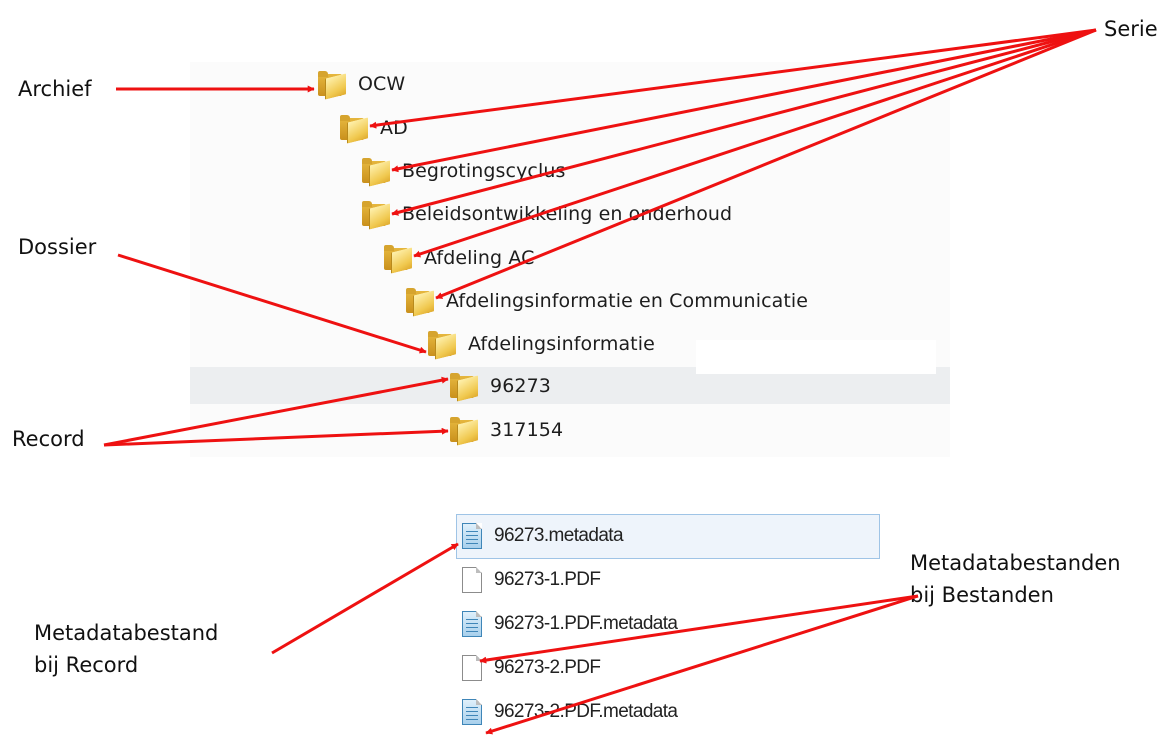 The image size is (1173, 736). I want to click on arrow-dossier, so click(272, 303).